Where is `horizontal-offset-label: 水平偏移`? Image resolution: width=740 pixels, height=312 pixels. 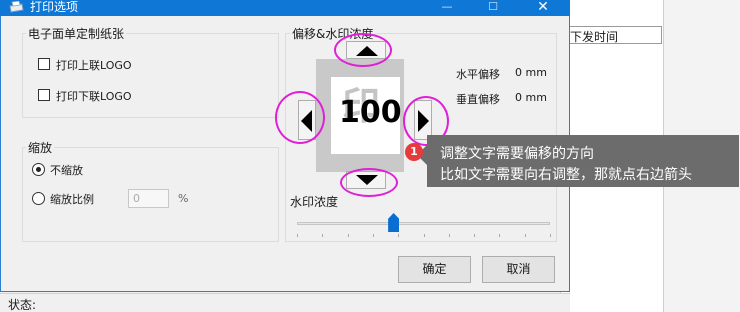
horizontal-offset-label: 水平偏移 is located at coordinates (478, 74).